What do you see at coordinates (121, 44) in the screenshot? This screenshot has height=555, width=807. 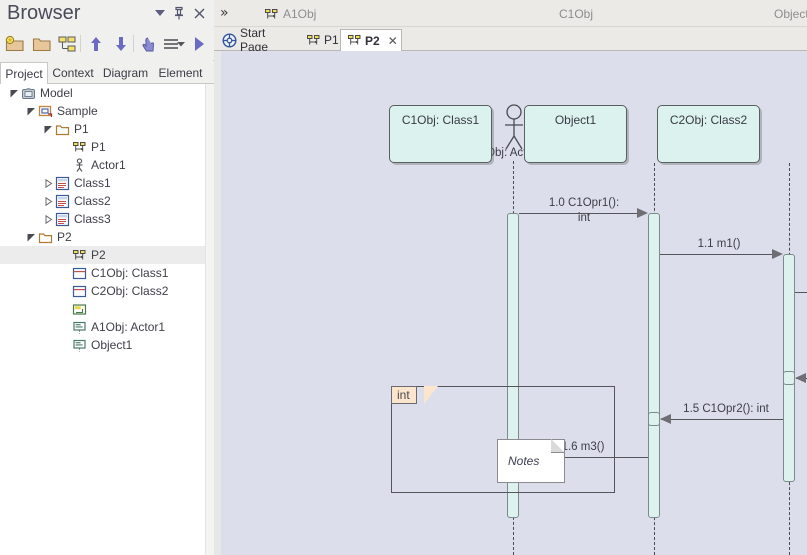 I see `arrow-down-icon` at bounding box center [121, 44].